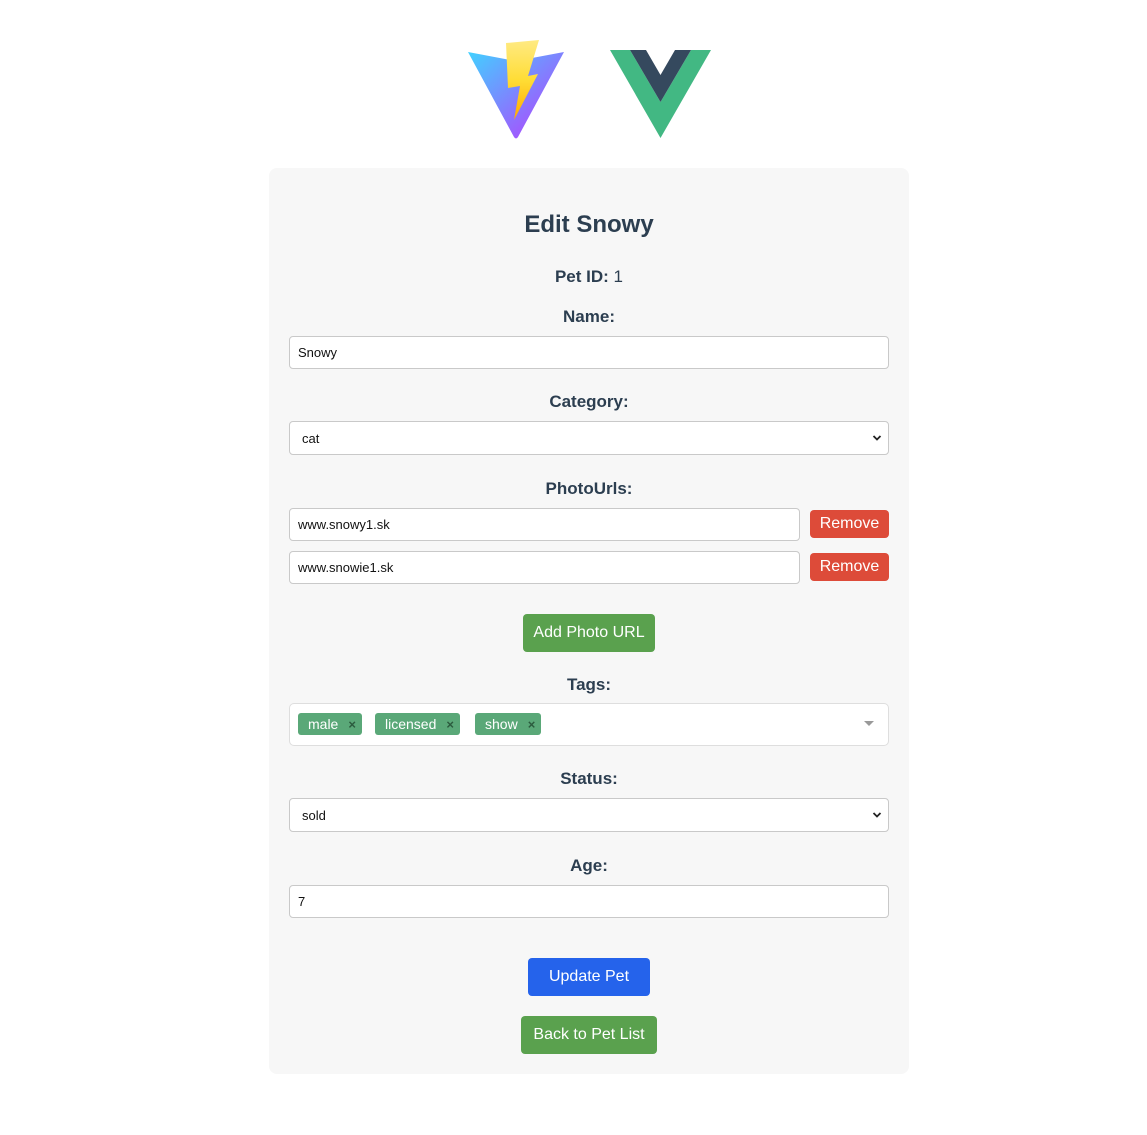 The width and height of the screenshot is (1147, 1135). I want to click on photo-url-value: www.snowy1.sk, so click(344, 524).